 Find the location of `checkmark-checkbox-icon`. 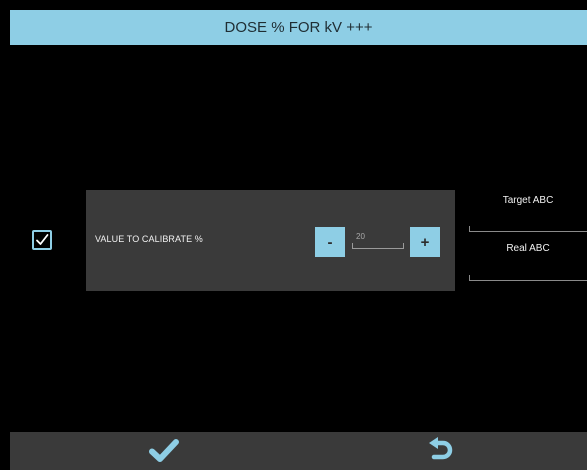

checkmark-checkbox-icon is located at coordinates (42, 239).